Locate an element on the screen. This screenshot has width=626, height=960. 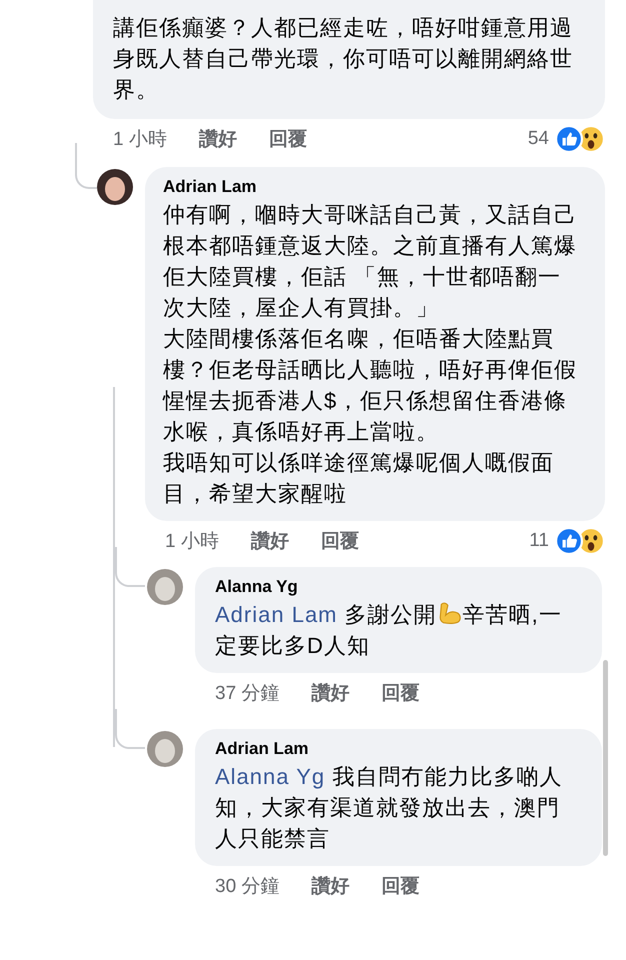
comment-text: 我唔知可以係咩途徑篤爆呢個人嘅假面目，希望大家醒啦 is located at coordinates (359, 478).